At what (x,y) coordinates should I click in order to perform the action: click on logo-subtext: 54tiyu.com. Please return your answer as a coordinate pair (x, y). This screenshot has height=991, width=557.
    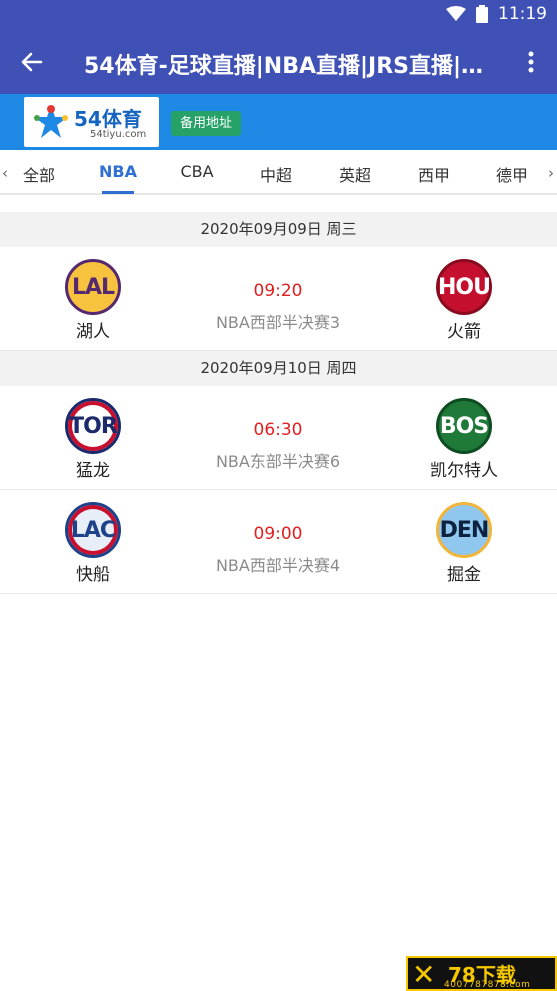
    Looking at the image, I should click on (118, 134).